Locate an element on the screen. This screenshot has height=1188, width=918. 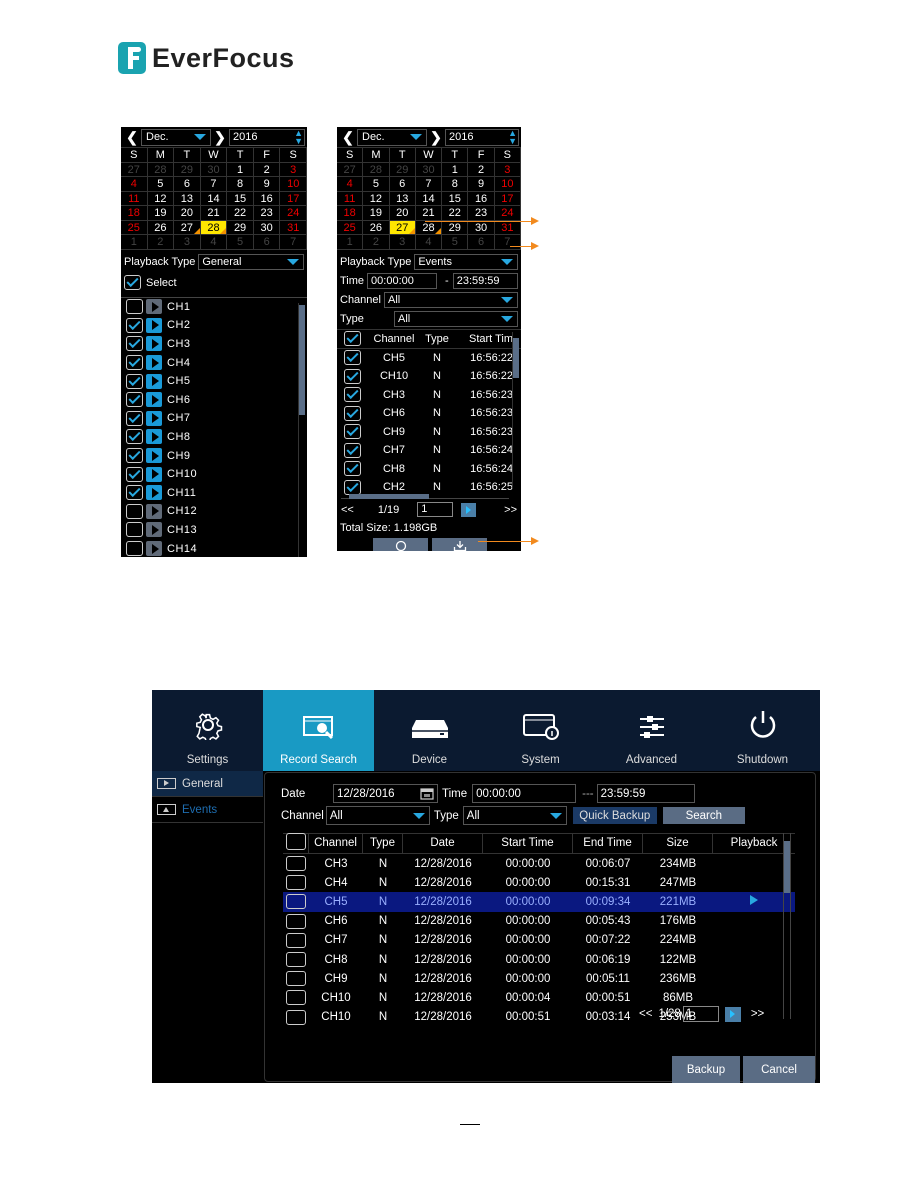
calendar-day: 22 is located at coordinates (455, 213).